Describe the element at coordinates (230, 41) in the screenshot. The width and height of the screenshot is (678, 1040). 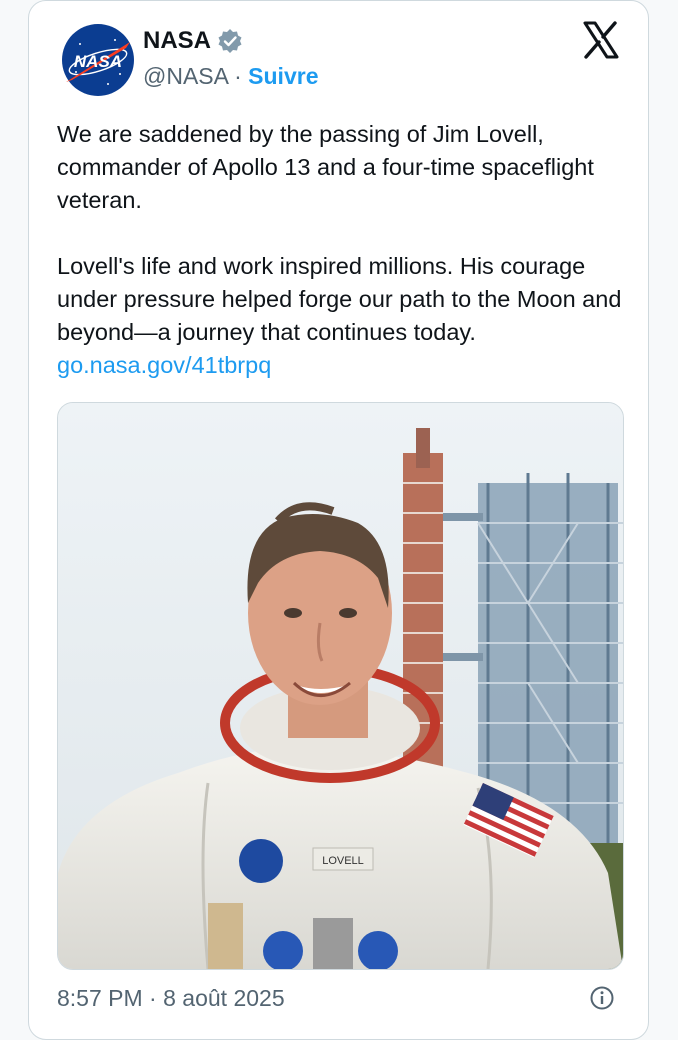
I see `verified-badge-icon` at that location.